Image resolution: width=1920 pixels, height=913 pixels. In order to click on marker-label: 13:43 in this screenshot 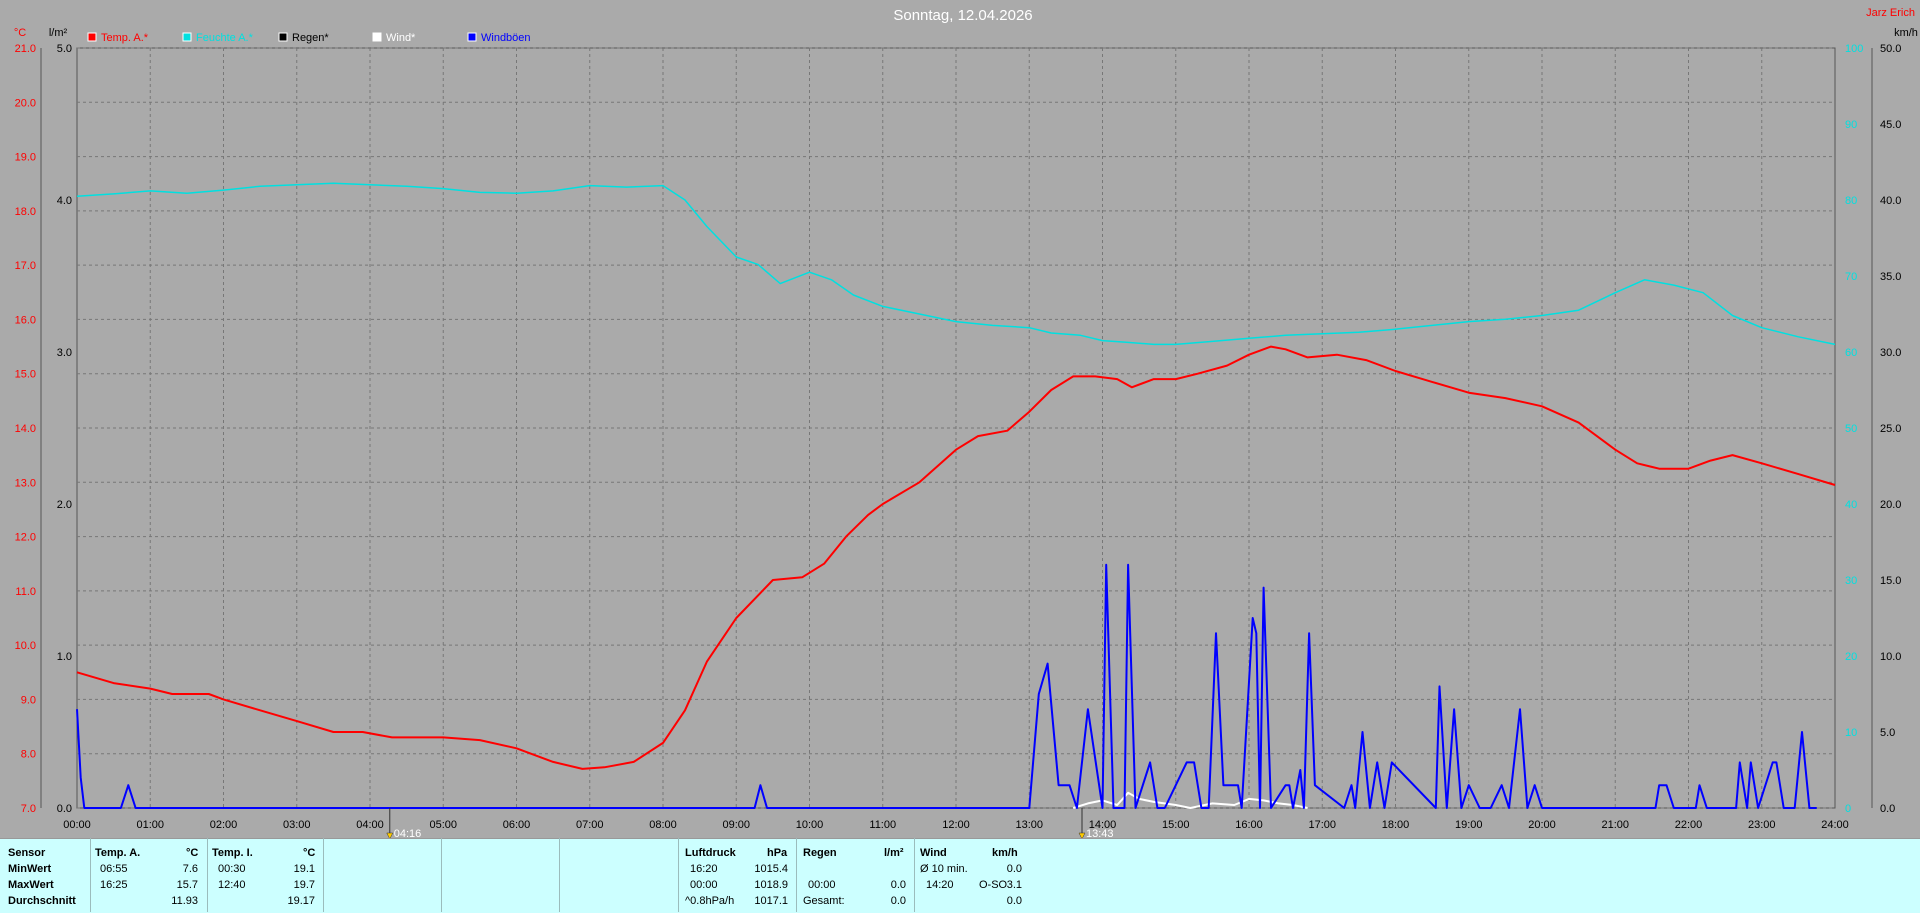, I will do `click(1100, 833)`.